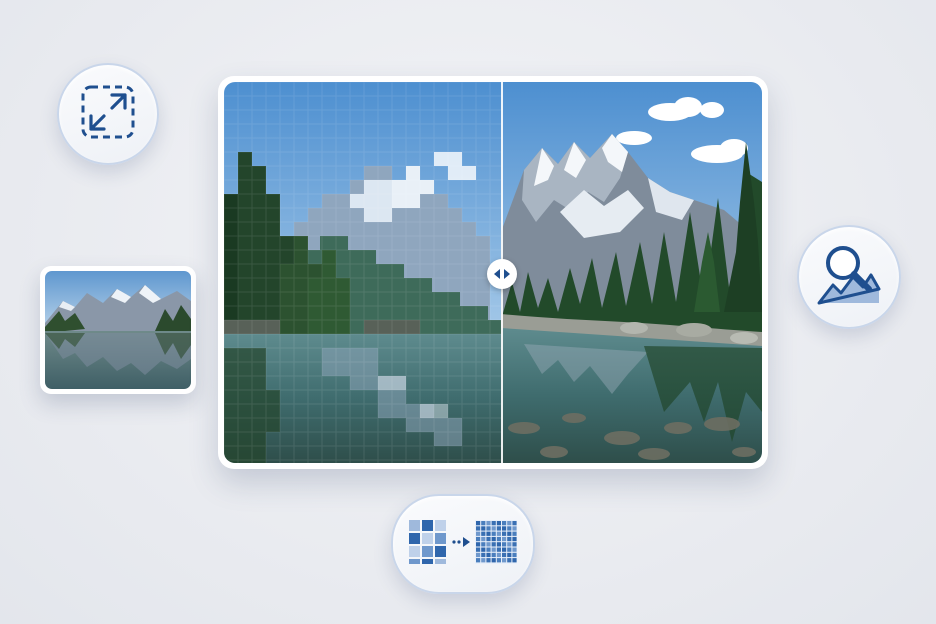 Image resolution: width=936 pixels, height=624 pixels. I want to click on expand-arrows-icon, so click(108, 114).